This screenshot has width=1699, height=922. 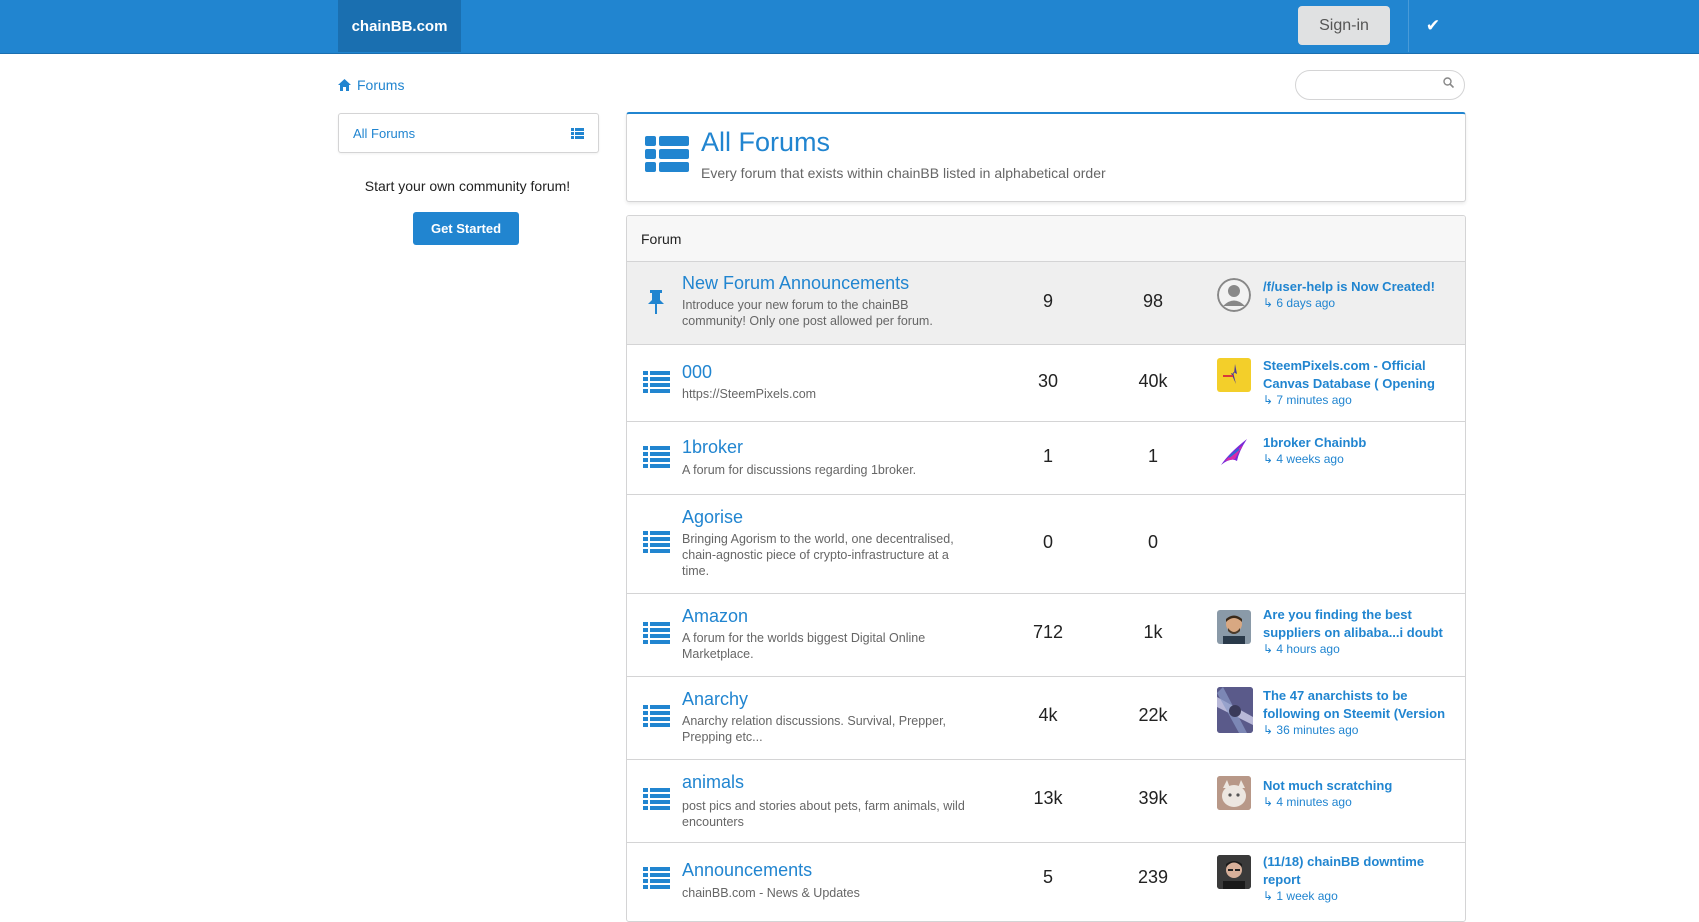 What do you see at coordinates (1152, 542) in the screenshot?
I see `post-count: 0` at bounding box center [1152, 542].